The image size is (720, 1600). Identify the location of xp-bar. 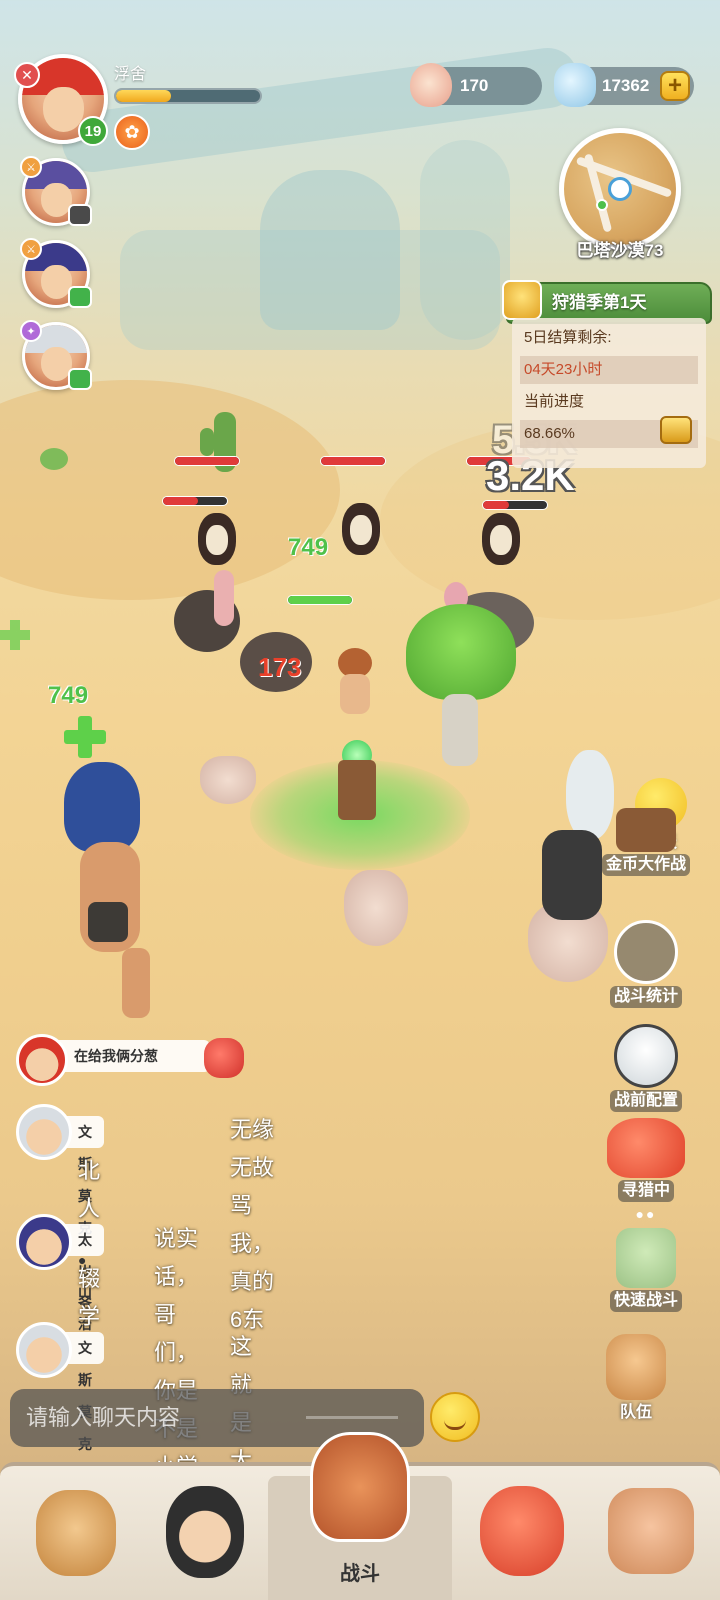
(188, 96).